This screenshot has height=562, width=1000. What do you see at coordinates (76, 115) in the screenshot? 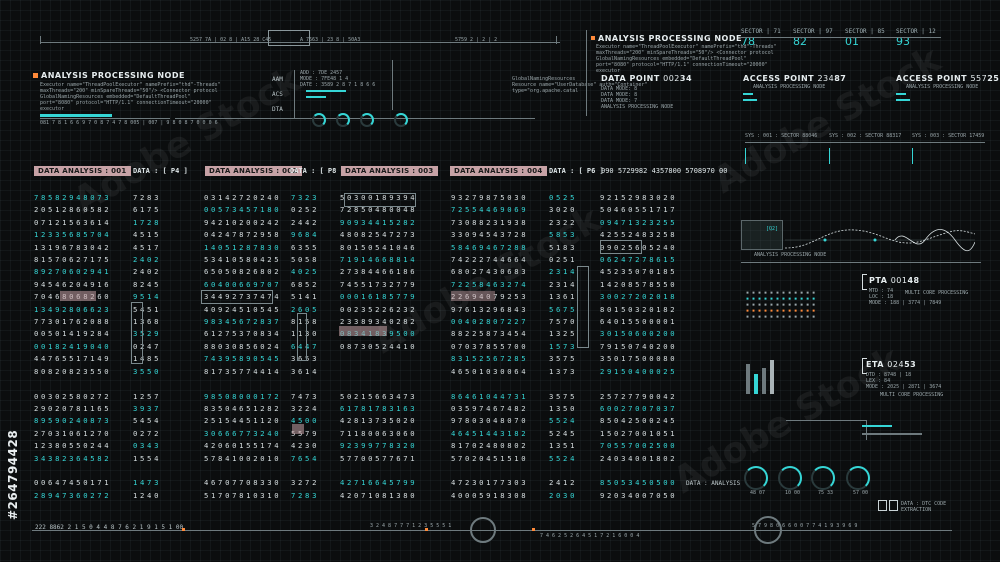
I see `progress-bar` at bounding box center [76, 115].